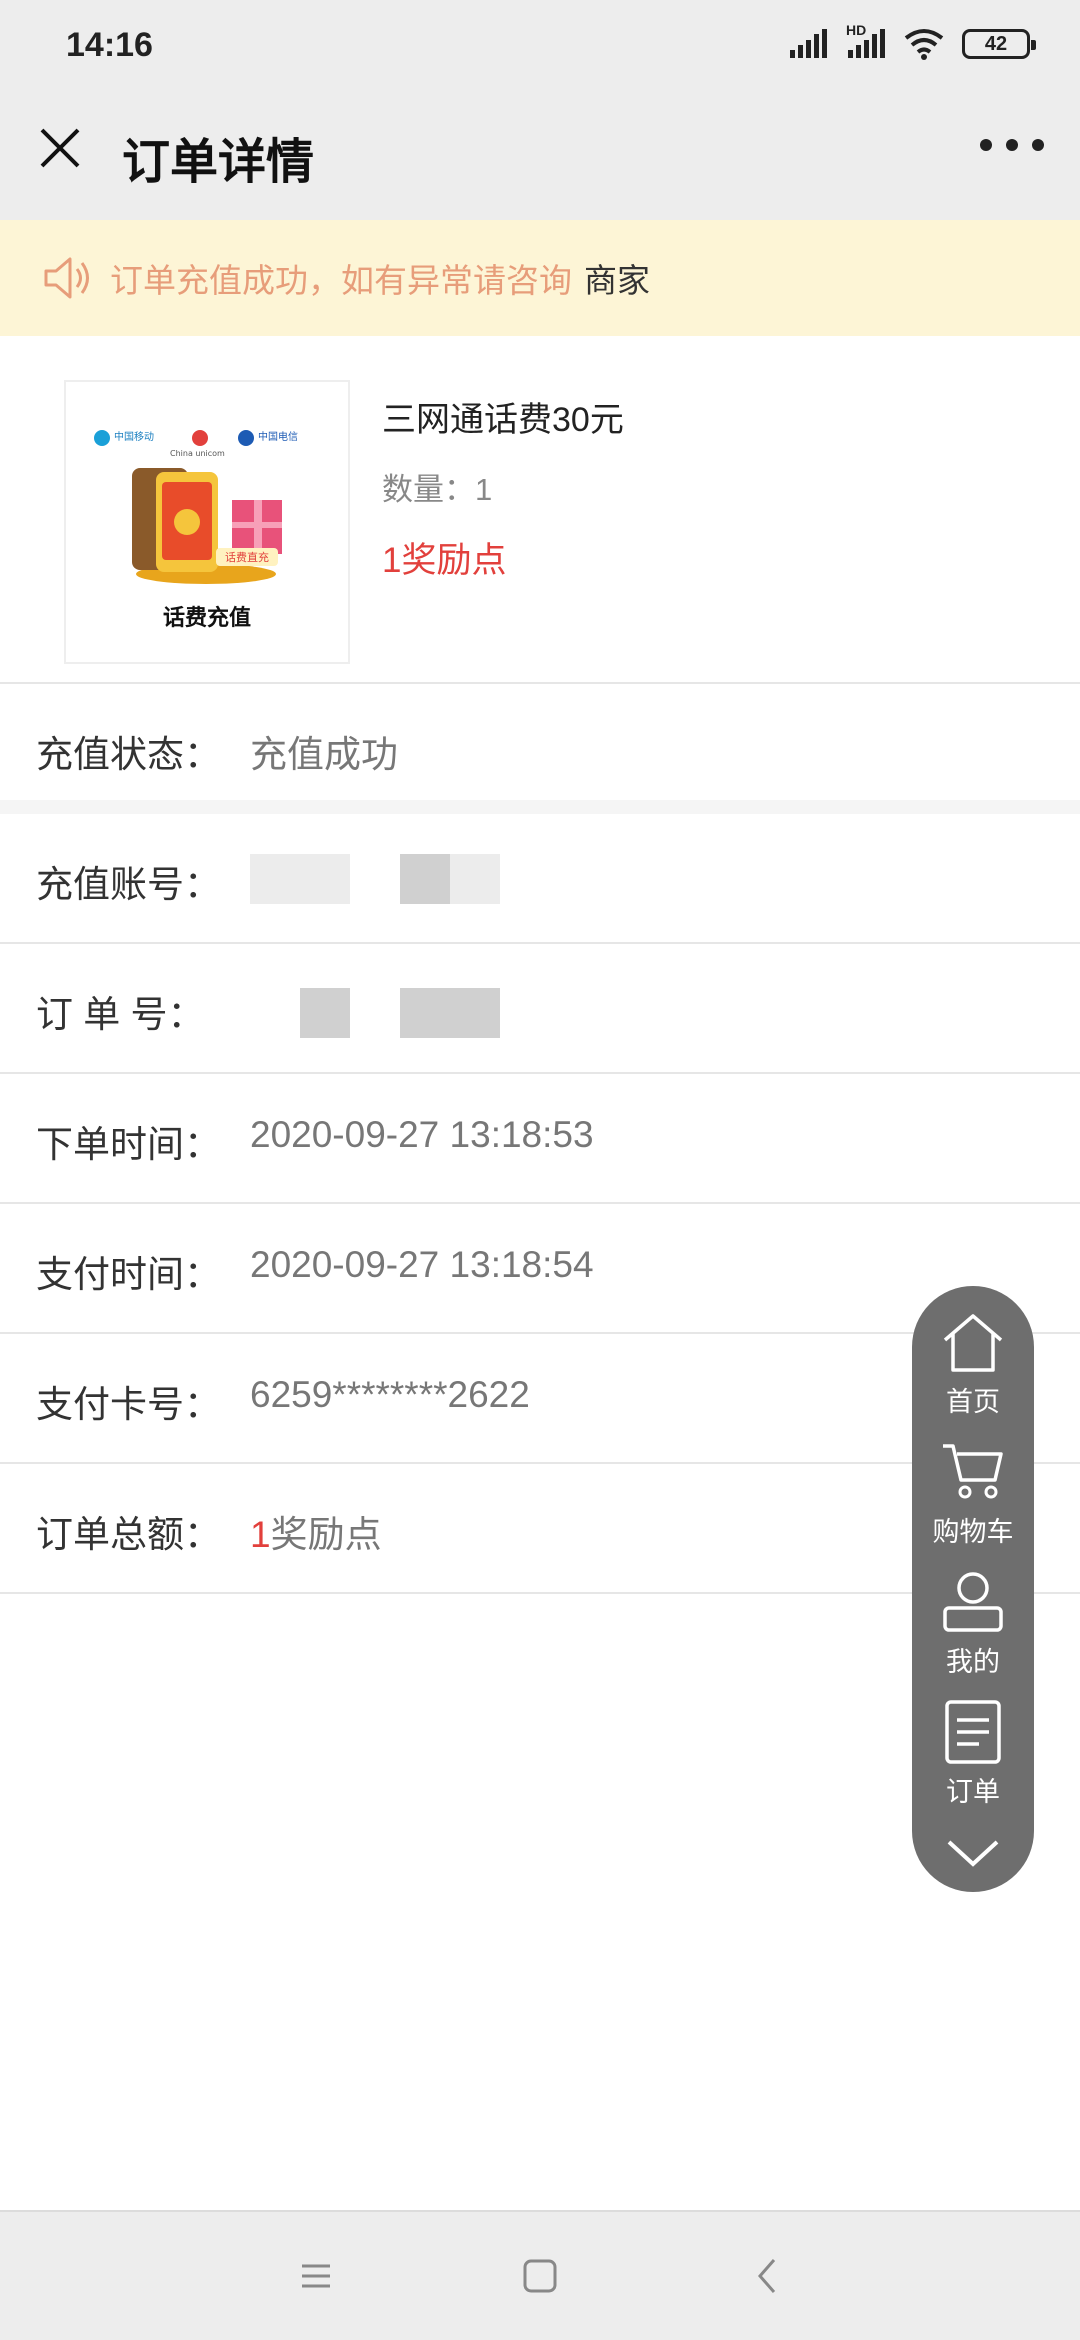  What do you see at coordinates (973, 1373) in the screenshot?
I see `float-home-button: 首页` at bounding box center [973, 1373].